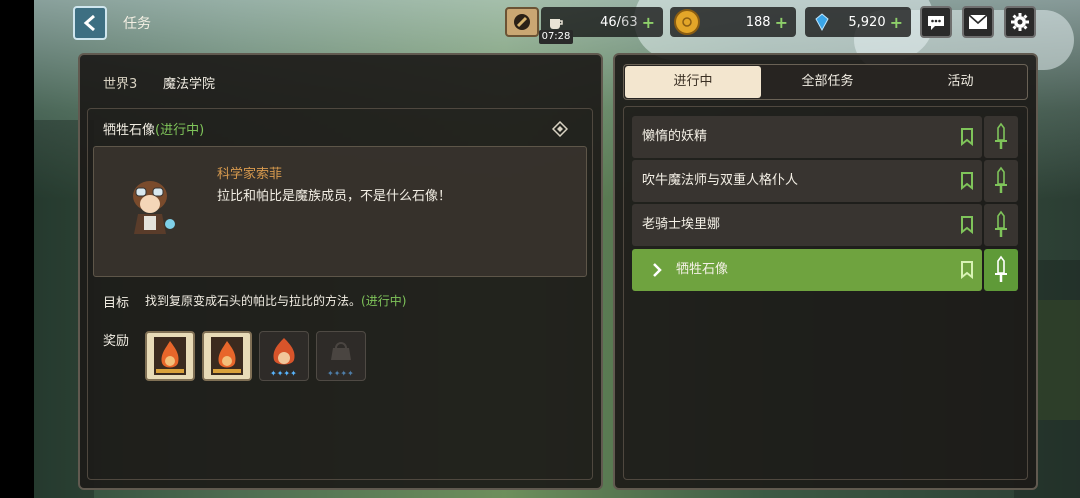 The width and height of the screenshot is (1080, 498). Describe the element at coordinates (807, 181) in the screenshot. I see `quest-list-item: 吹牛魔法师与双重人格仆人` at that location.